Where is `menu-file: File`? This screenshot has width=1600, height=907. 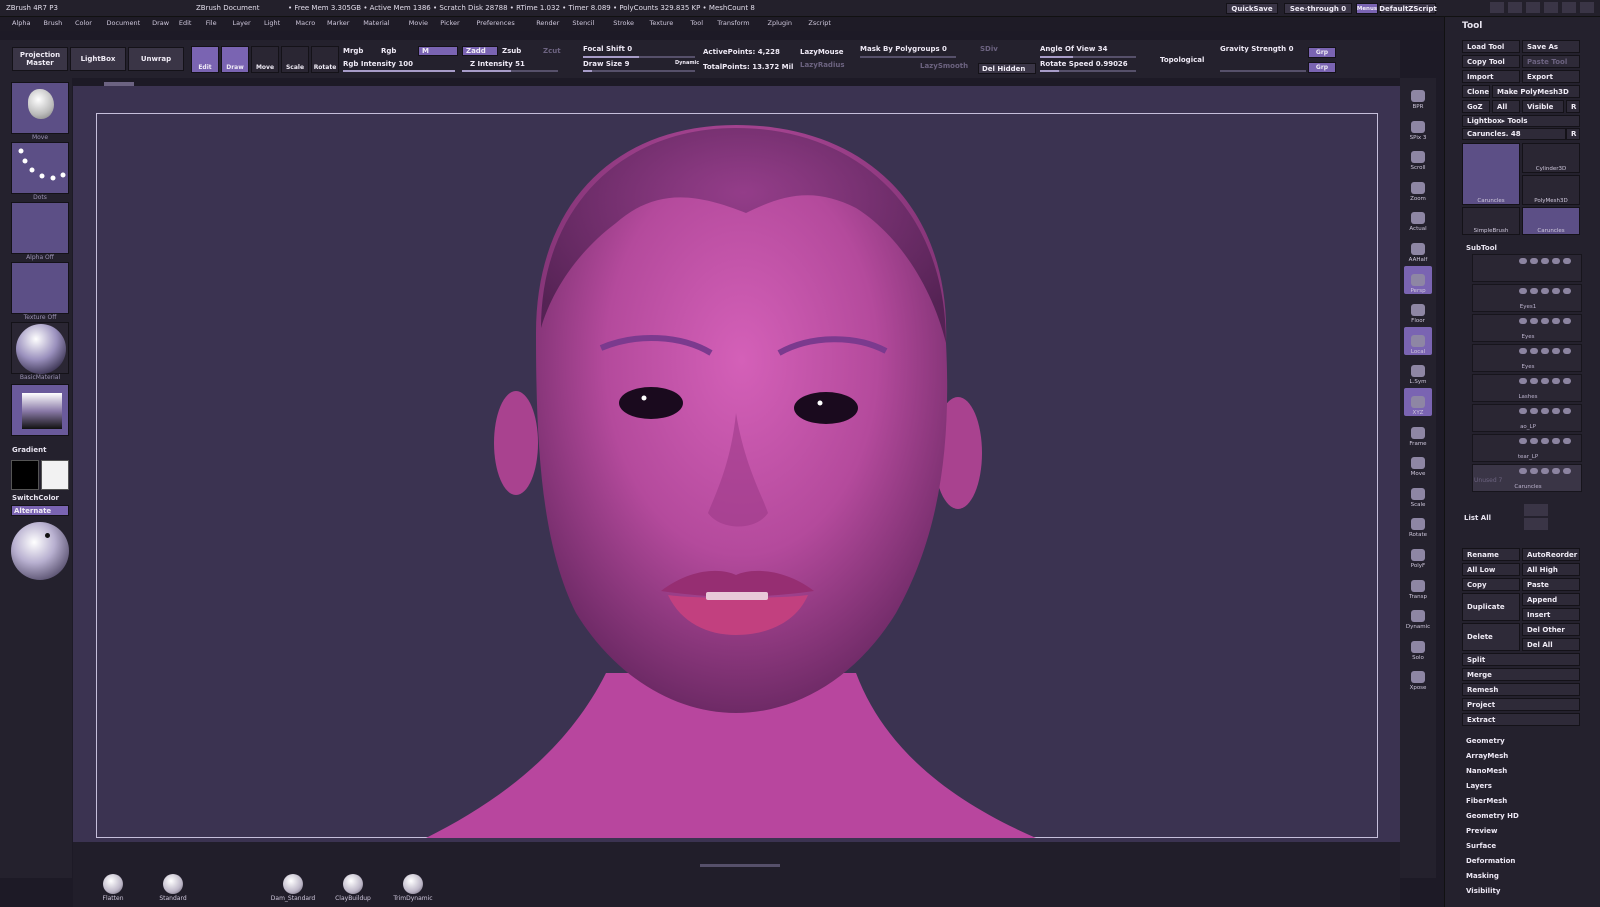 menu-file: File is located at coordinates (211, 23).